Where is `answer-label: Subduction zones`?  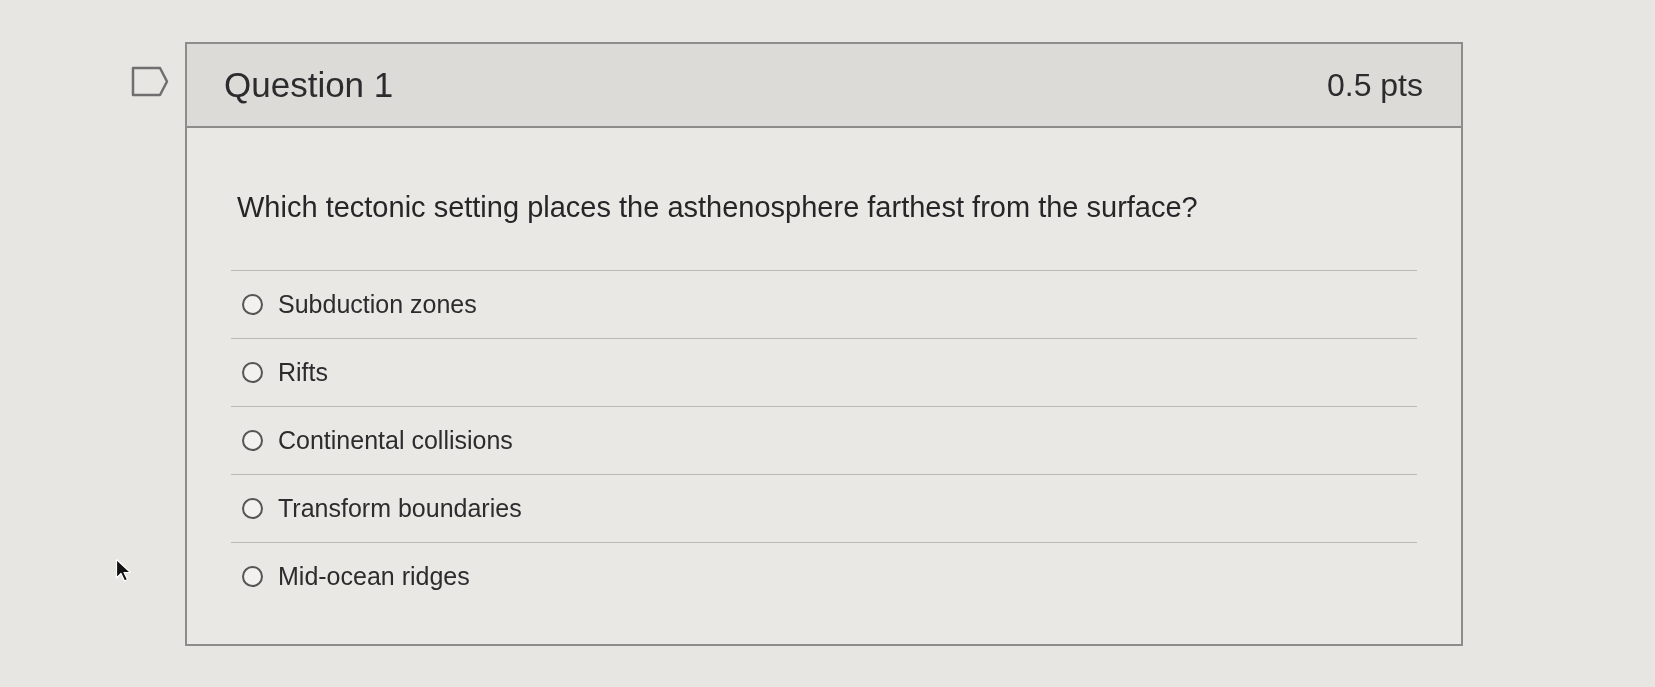
answer-label: Subduction zones is located at coordinates (377, 304).